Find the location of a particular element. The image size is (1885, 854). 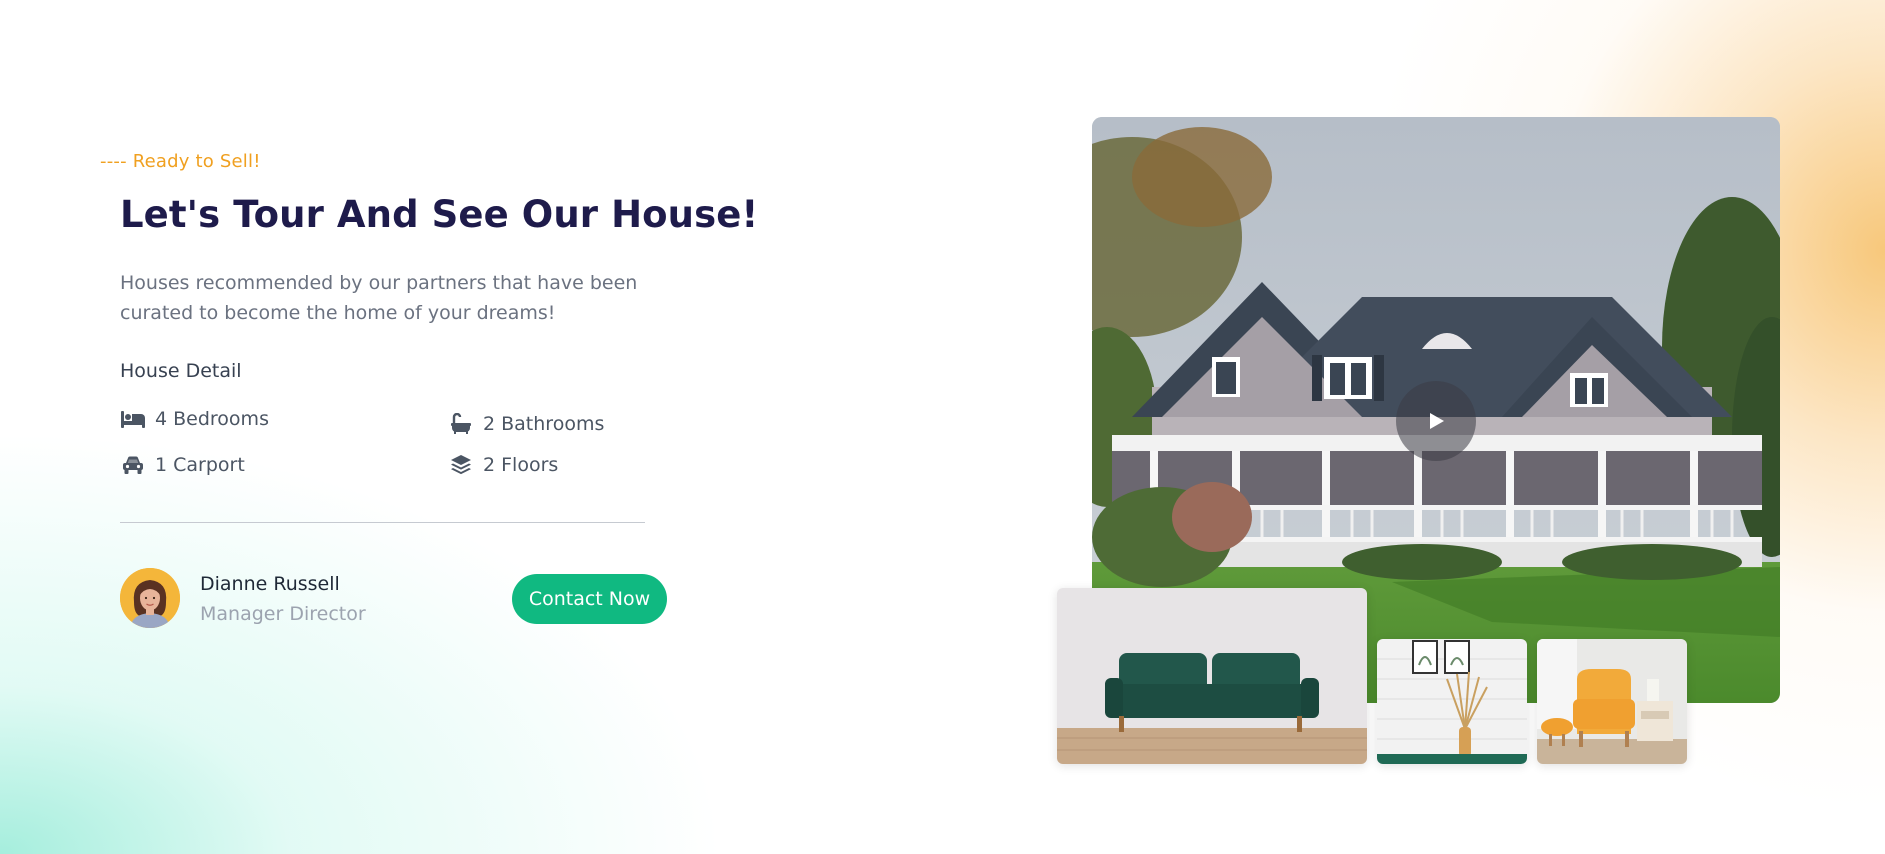

feature-floors: 2 Floors is located at coordinates (503, 465).